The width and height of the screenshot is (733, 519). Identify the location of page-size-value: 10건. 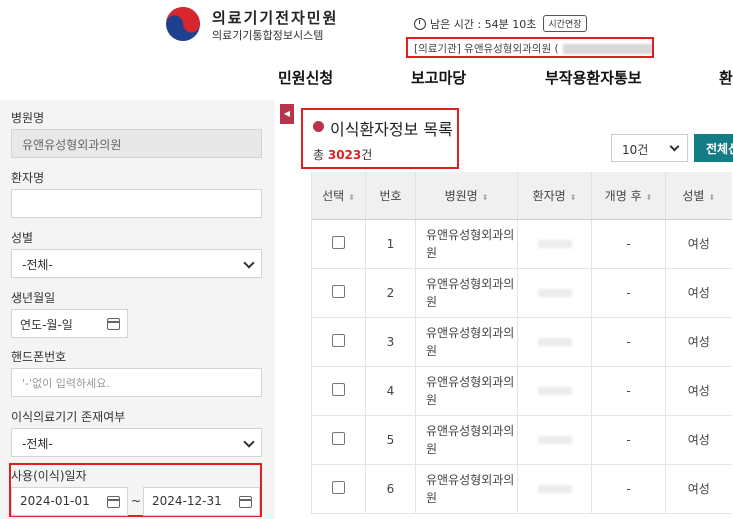
(635, 150).